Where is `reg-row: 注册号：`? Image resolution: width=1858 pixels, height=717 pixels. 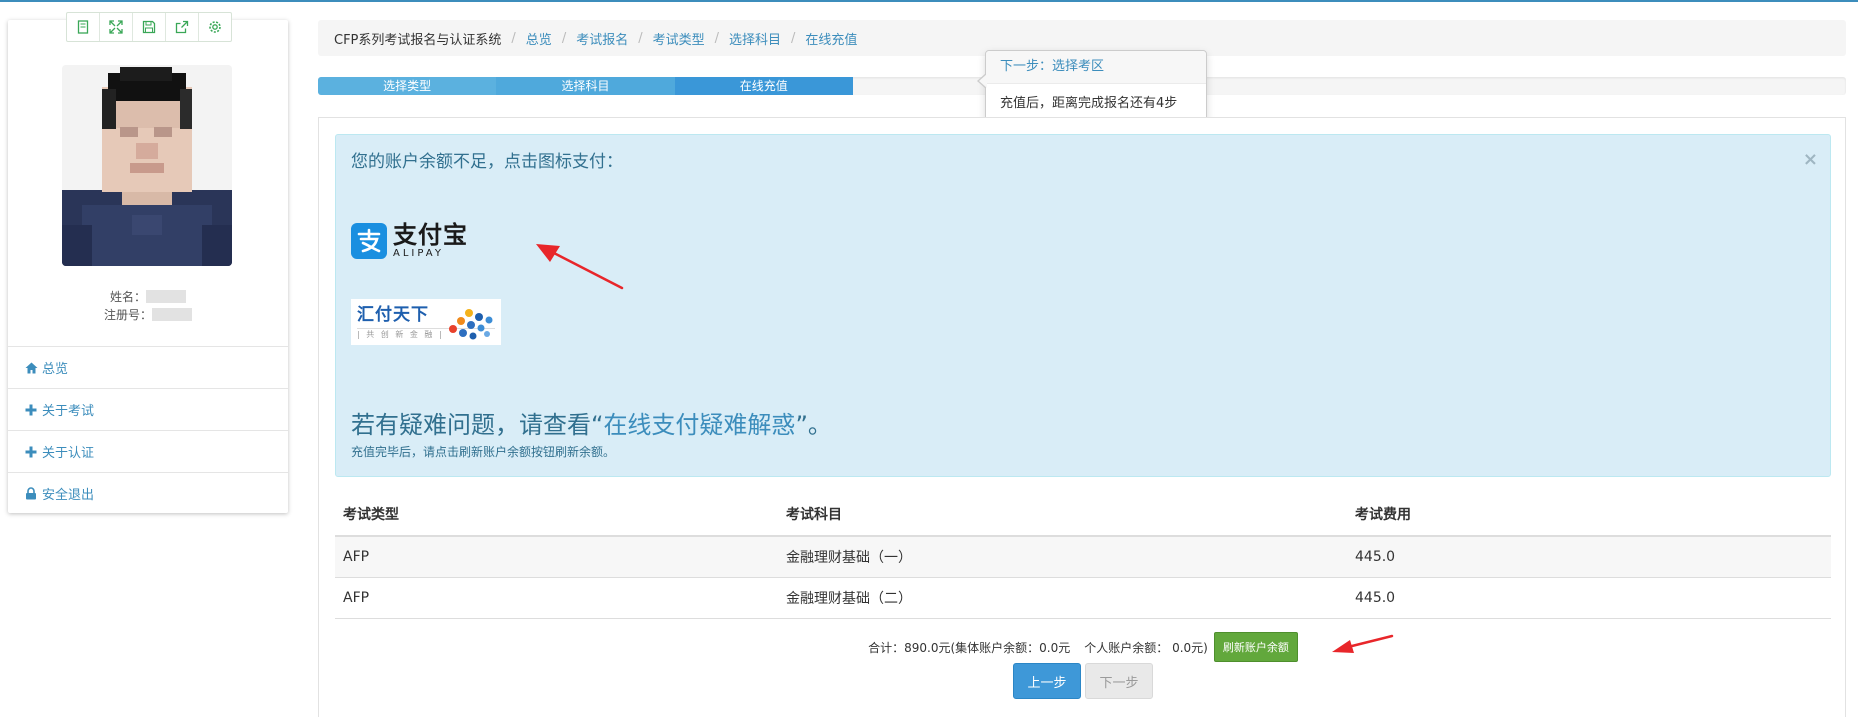 reg-row: 注册号： is located at coordinates (148, 315).